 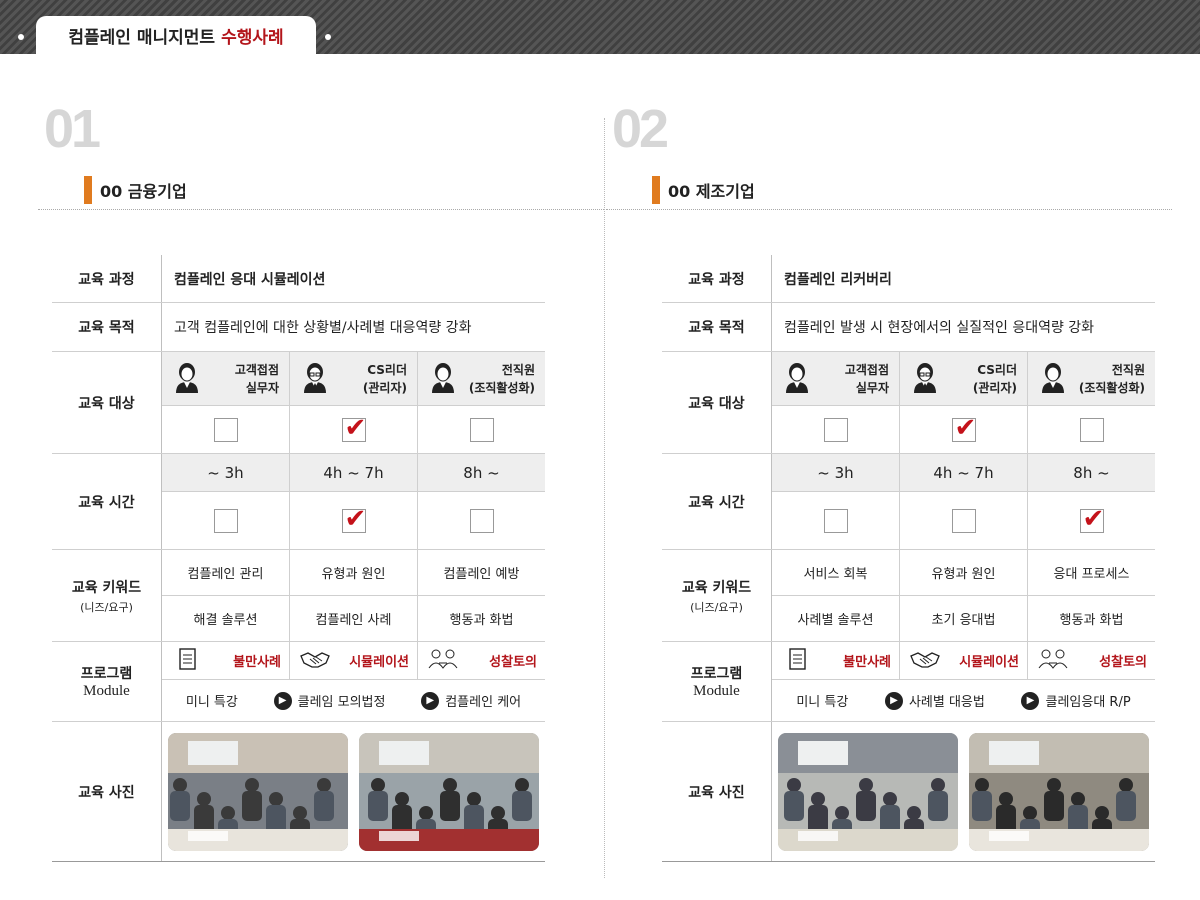 I want to click on keyword: 컴플레인 관리, so click(x=226, y=572).